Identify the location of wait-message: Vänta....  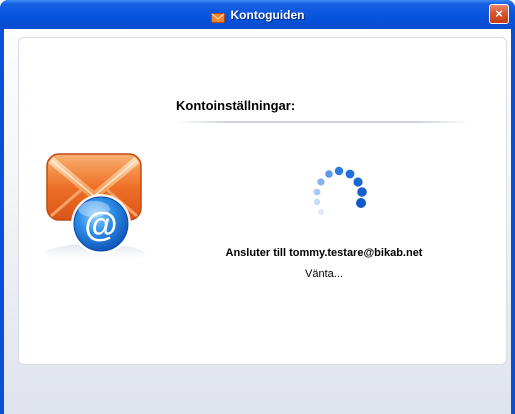
(324, 274).